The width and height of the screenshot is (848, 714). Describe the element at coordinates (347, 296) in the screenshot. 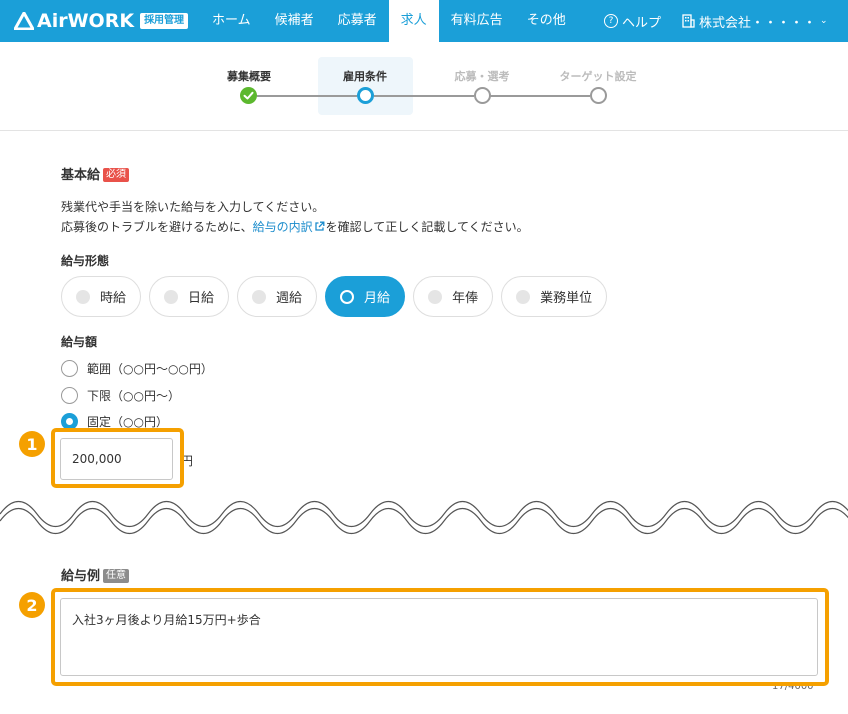

I see `radio-ring-icon` at that location.